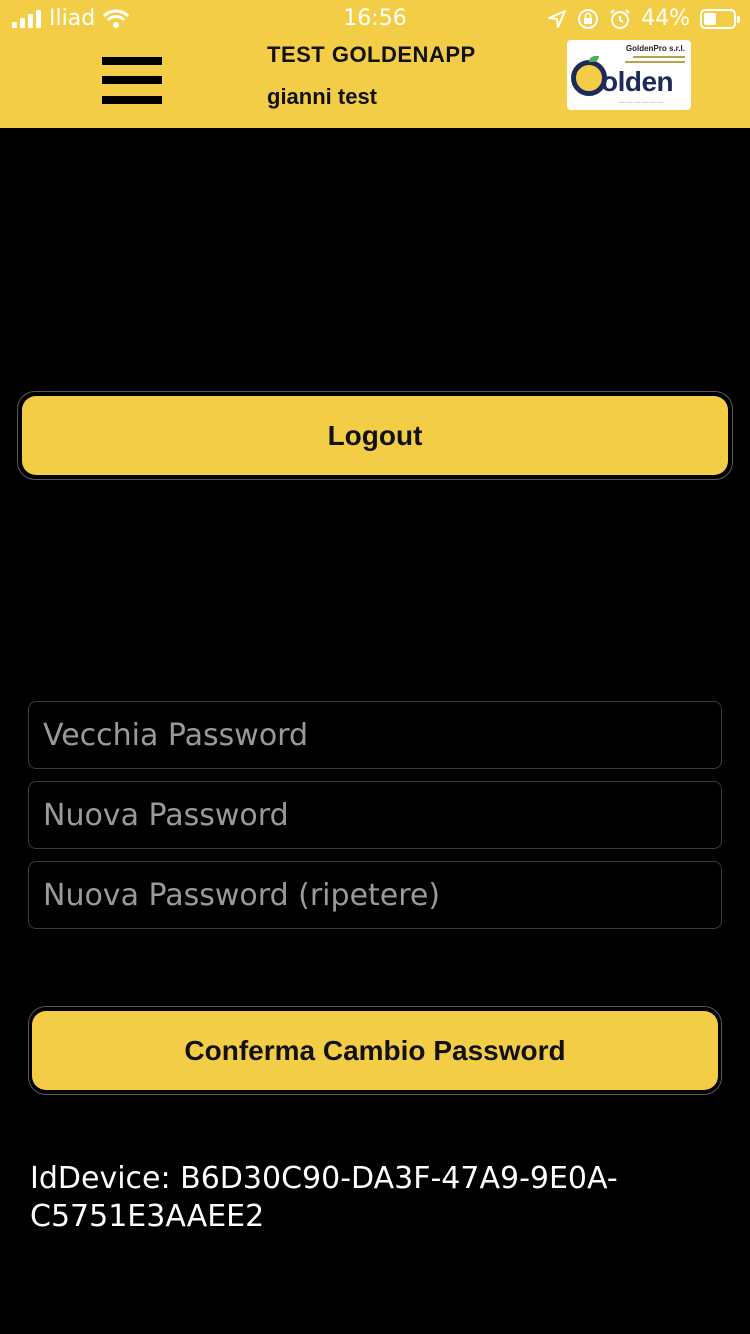  Describe the element at coordinates (655, 48) in the screenshot. I see `logo-company-text: GoldenPro s.r.l.` at that location.